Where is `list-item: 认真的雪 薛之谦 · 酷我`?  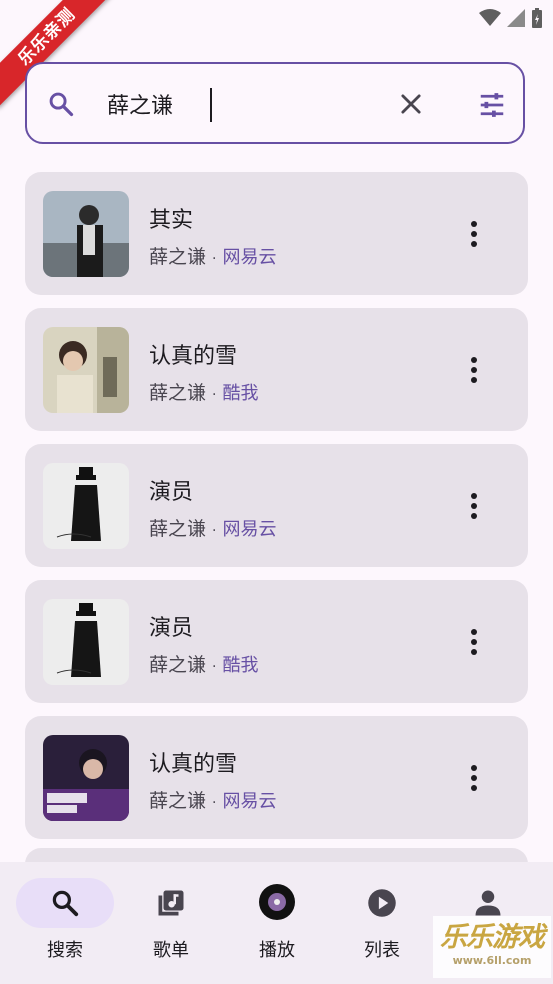 list-item: 认真的雪 薛之谦 · 酷我 is located at coordinates (276, 369).